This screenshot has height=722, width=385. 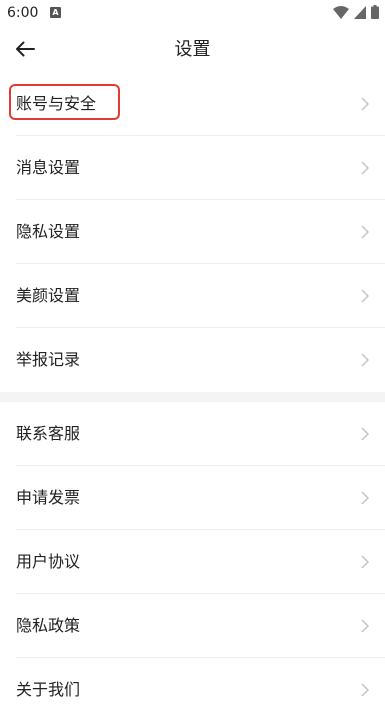 What do you see at coordinates (360, 12) in the screenshot?
I see `signal-icon` at bounding box center [360, 12].